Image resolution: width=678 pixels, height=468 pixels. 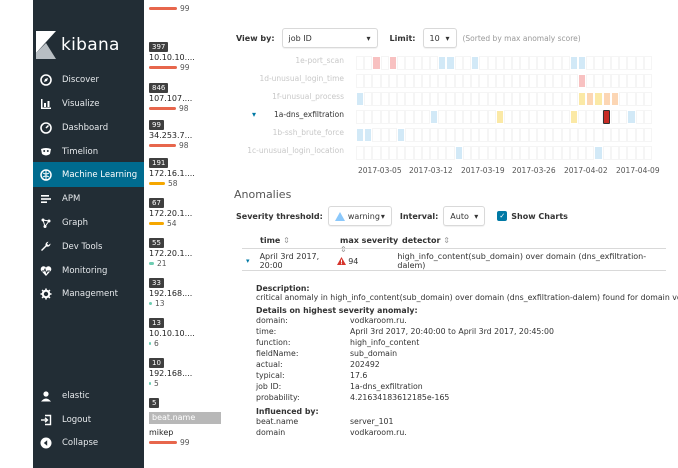 I want to click on view-by-select: job ID ▾, so click(x=329, y=38).